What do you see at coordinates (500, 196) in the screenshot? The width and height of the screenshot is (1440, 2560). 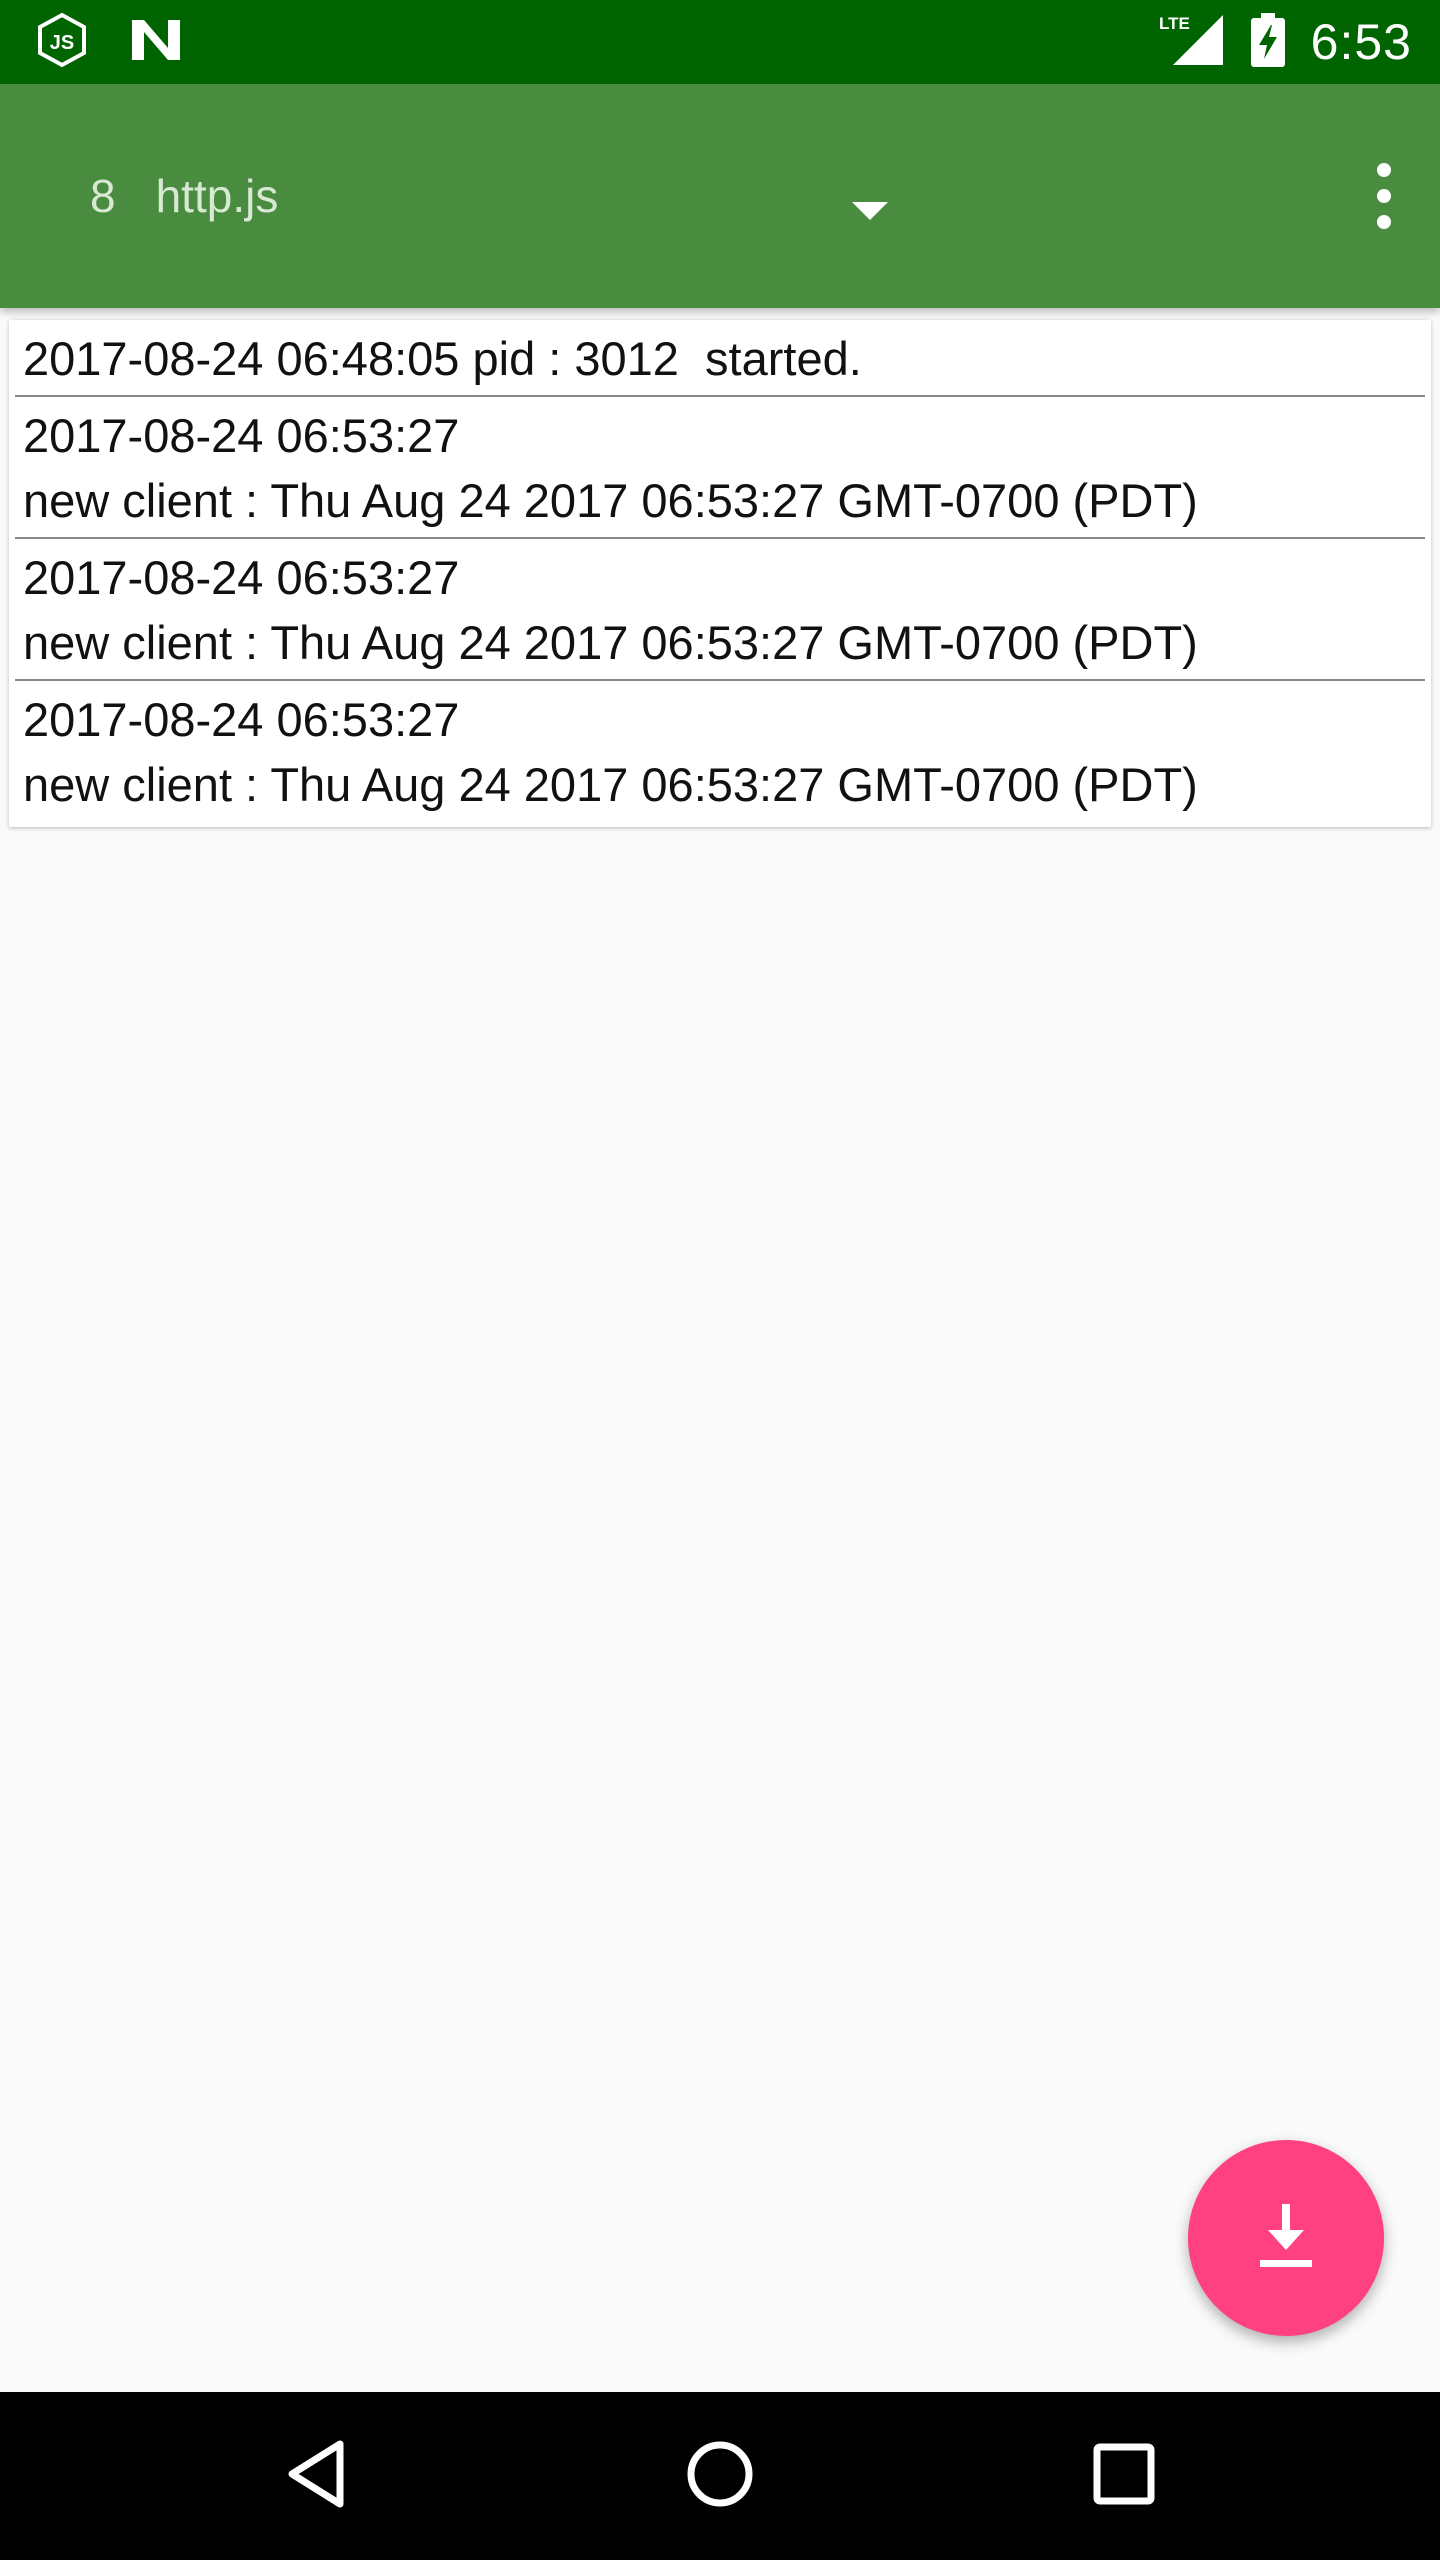 I see `script-spinner: 8 http.js` at bounding box center [500, 196].